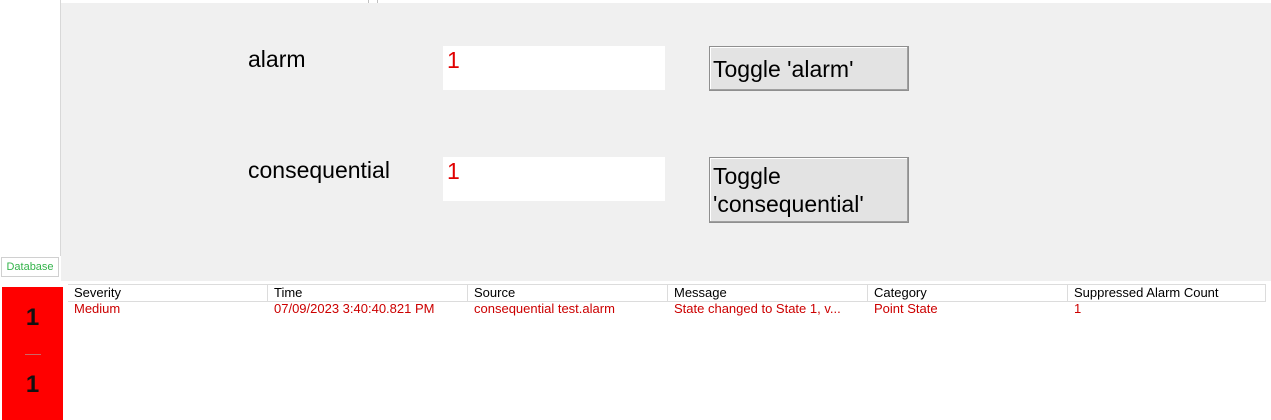 The image size is (1271, 420). Describe the element at coordinates (30, 267) in the screenshot. I see `database-tab: Database` at that location.